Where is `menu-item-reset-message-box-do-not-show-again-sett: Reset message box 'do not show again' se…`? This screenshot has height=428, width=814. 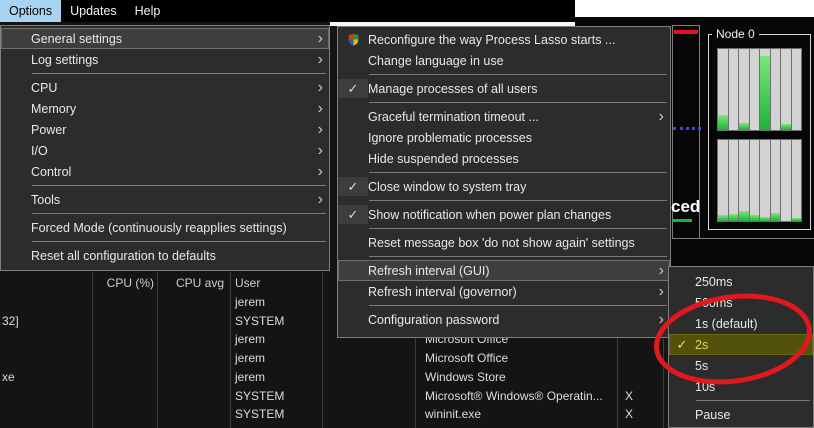
menu-item-reset-message-box-do-not-show-again-sett: Reset message box 'do not show again' se… is located at coordinates (504, 242).